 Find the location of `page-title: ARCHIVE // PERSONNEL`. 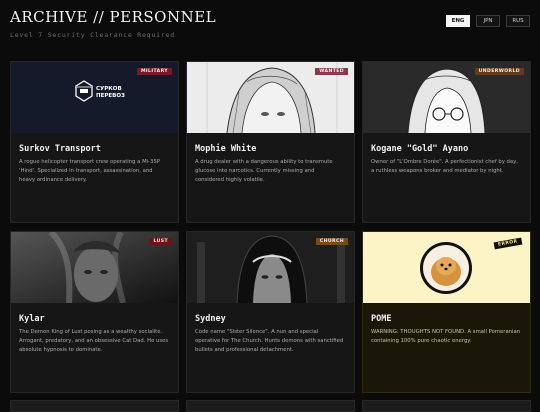

page-title: ARCHIVE // PERSONNEL is located at coordinates (113, 17).